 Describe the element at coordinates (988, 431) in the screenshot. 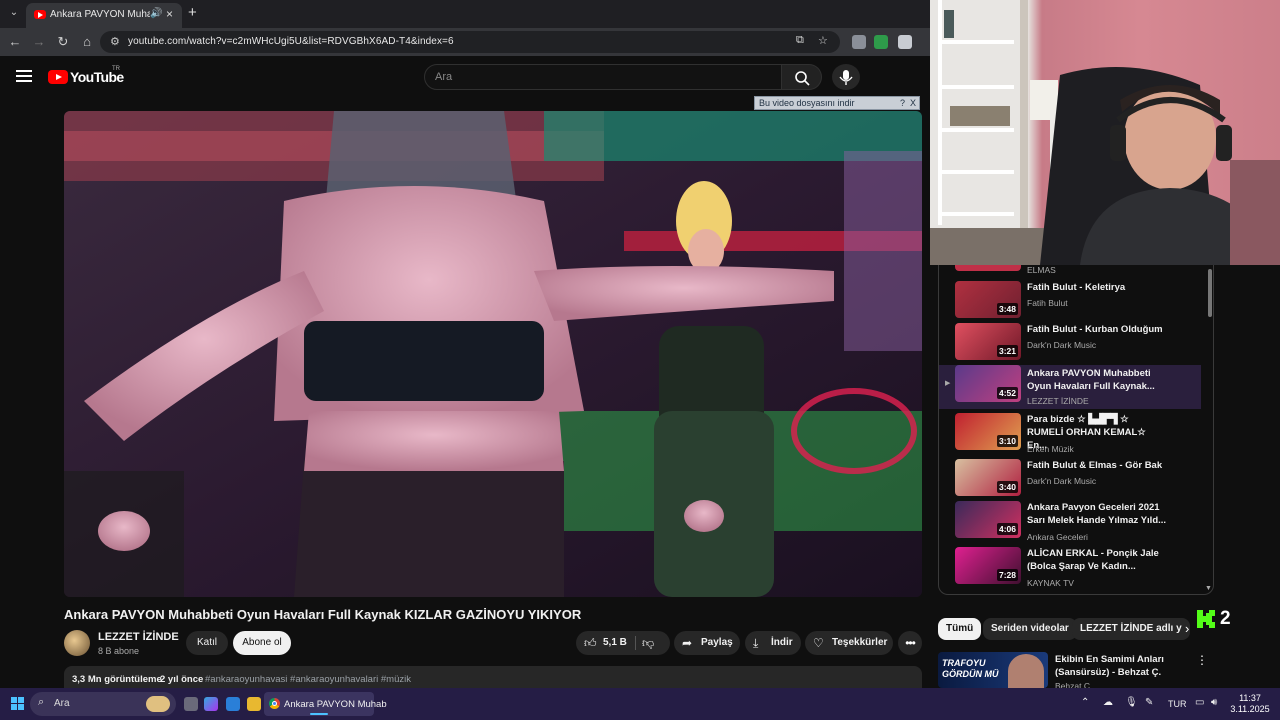

I see `playlist-thumbnail: 3:10` at that location.